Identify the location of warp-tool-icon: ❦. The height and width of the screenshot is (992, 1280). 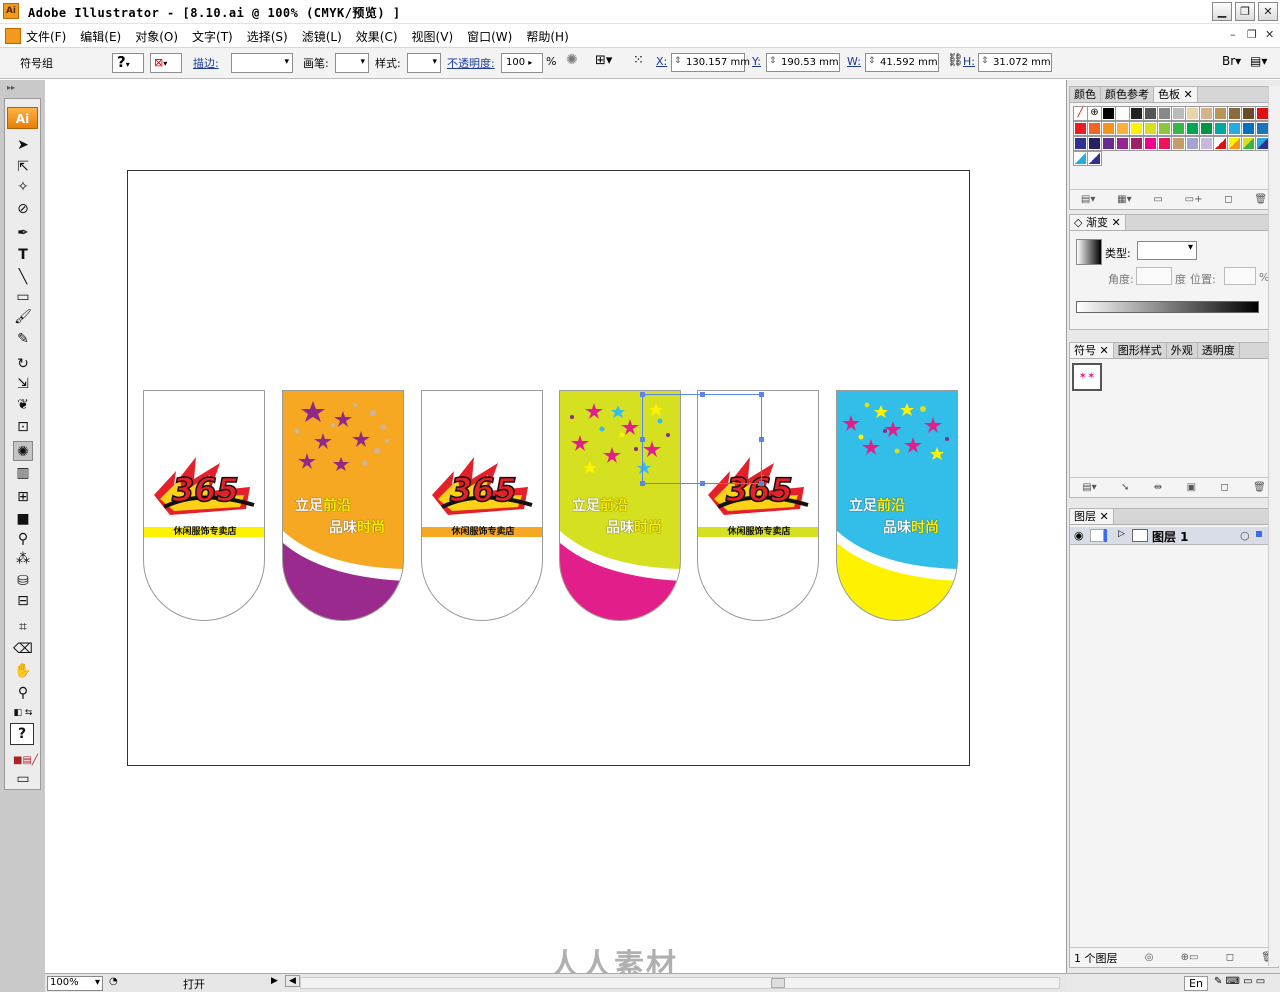
(23, 405).